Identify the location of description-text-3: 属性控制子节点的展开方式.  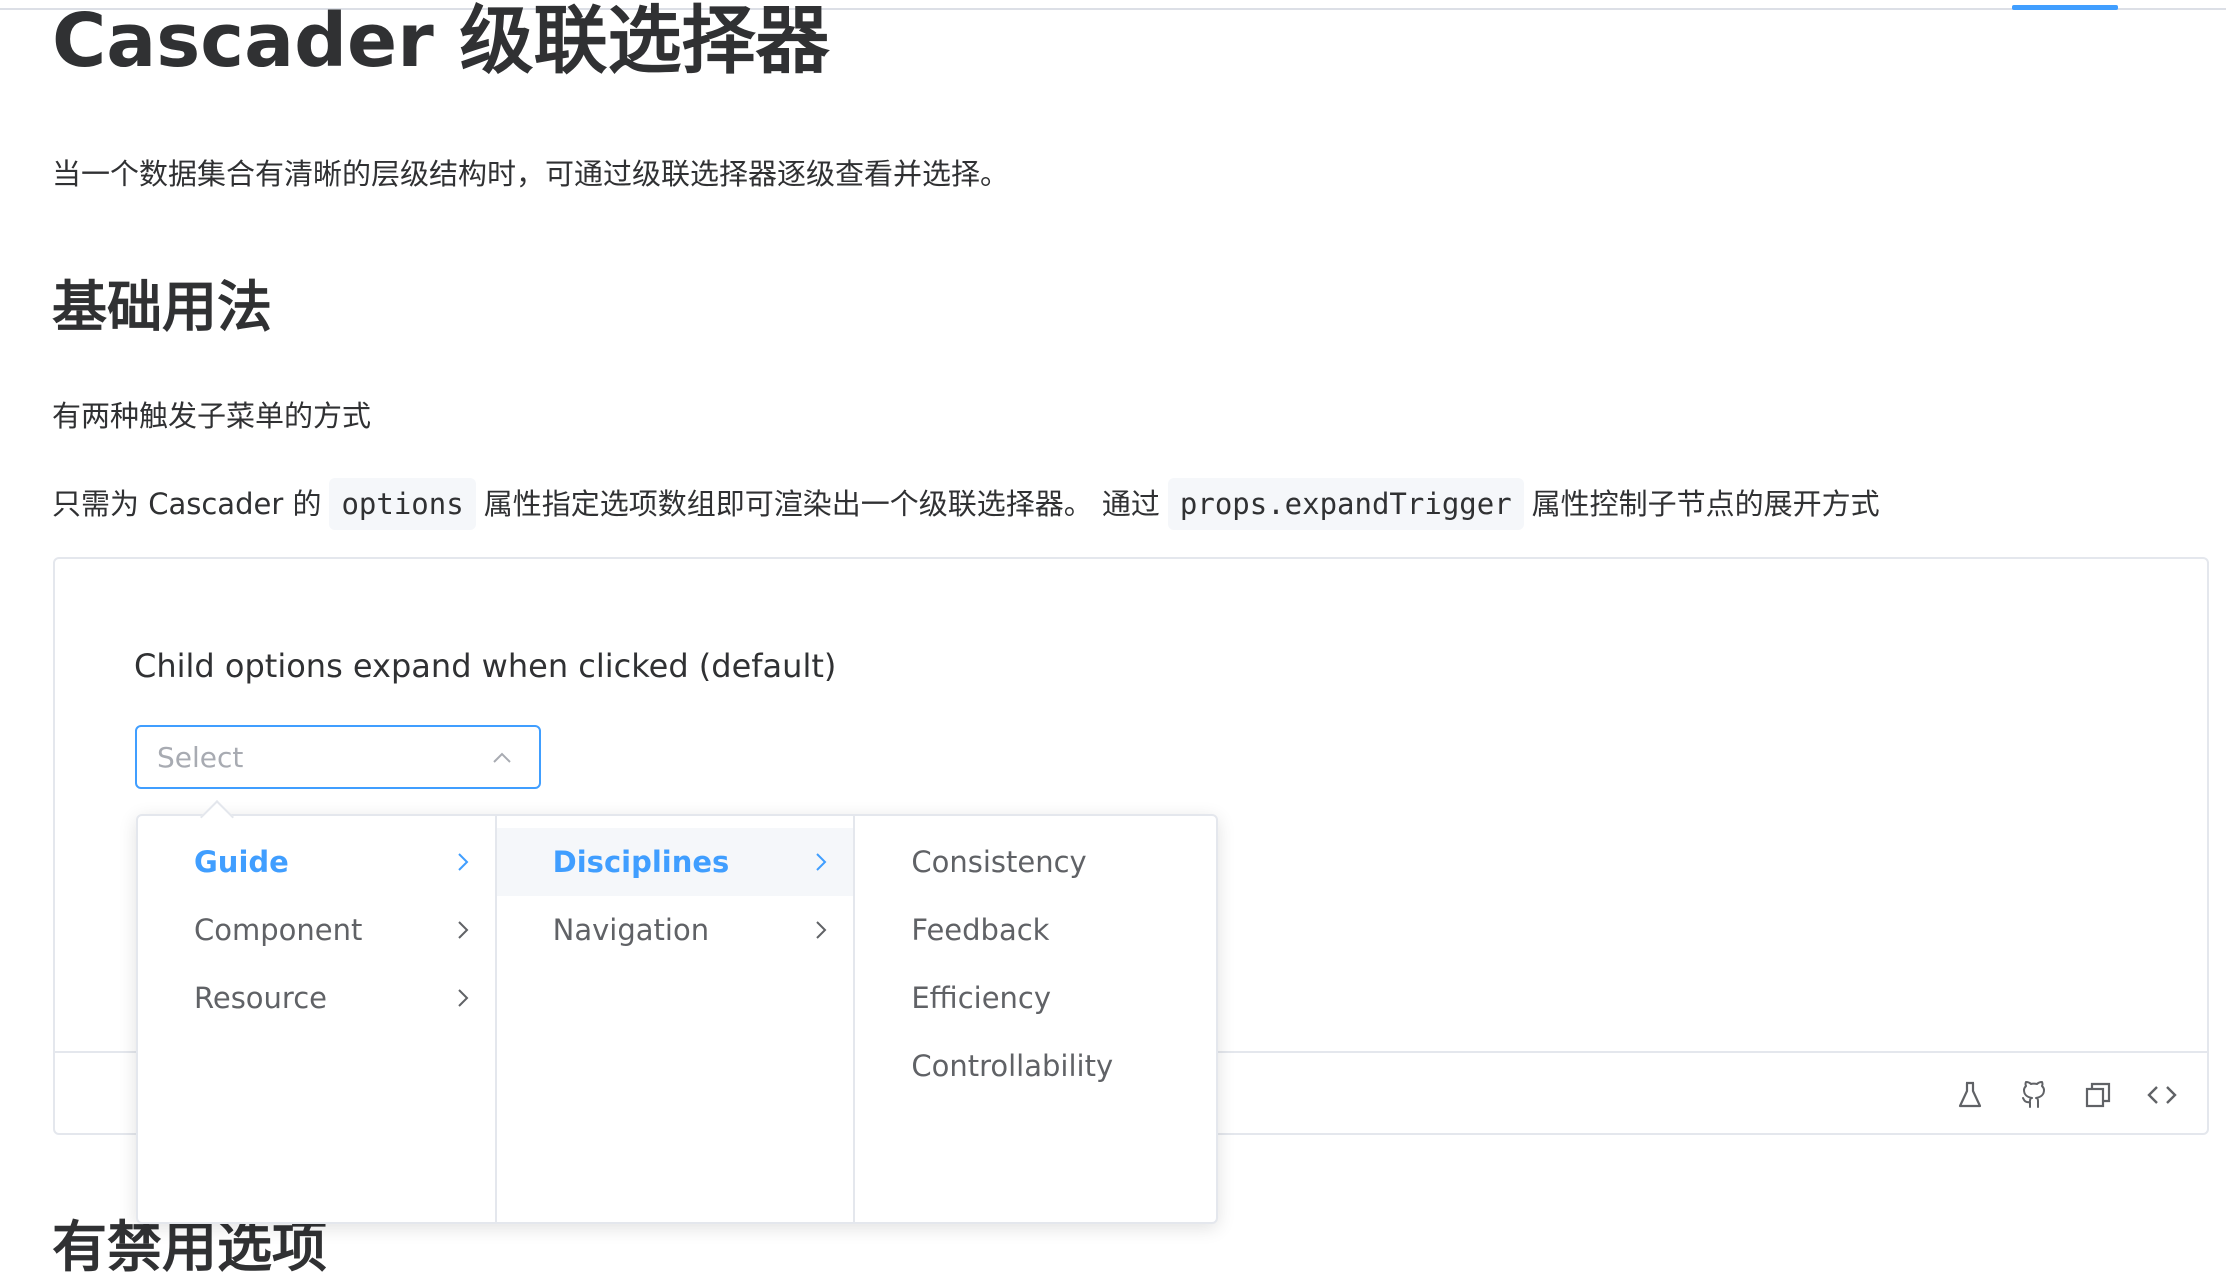
(1705, 504).